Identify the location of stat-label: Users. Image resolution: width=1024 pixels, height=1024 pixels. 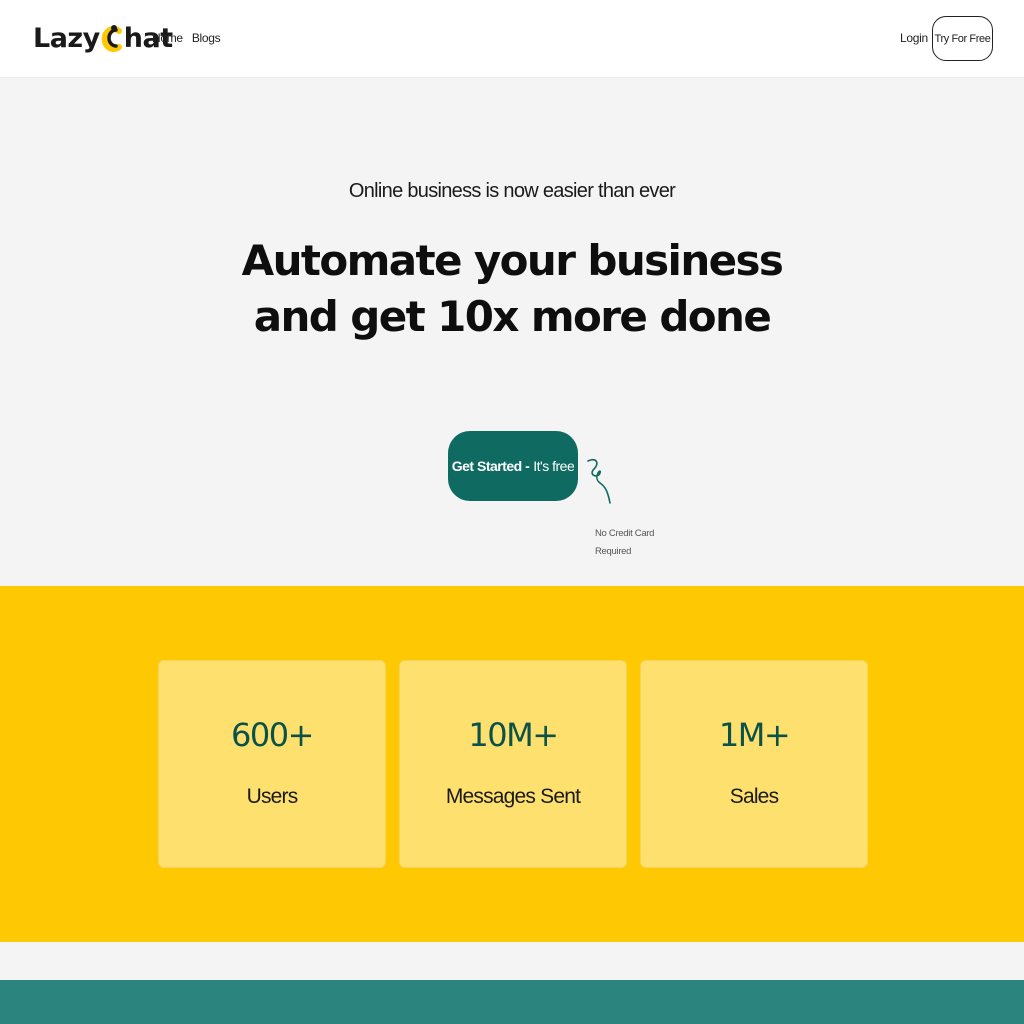
(272, 796).